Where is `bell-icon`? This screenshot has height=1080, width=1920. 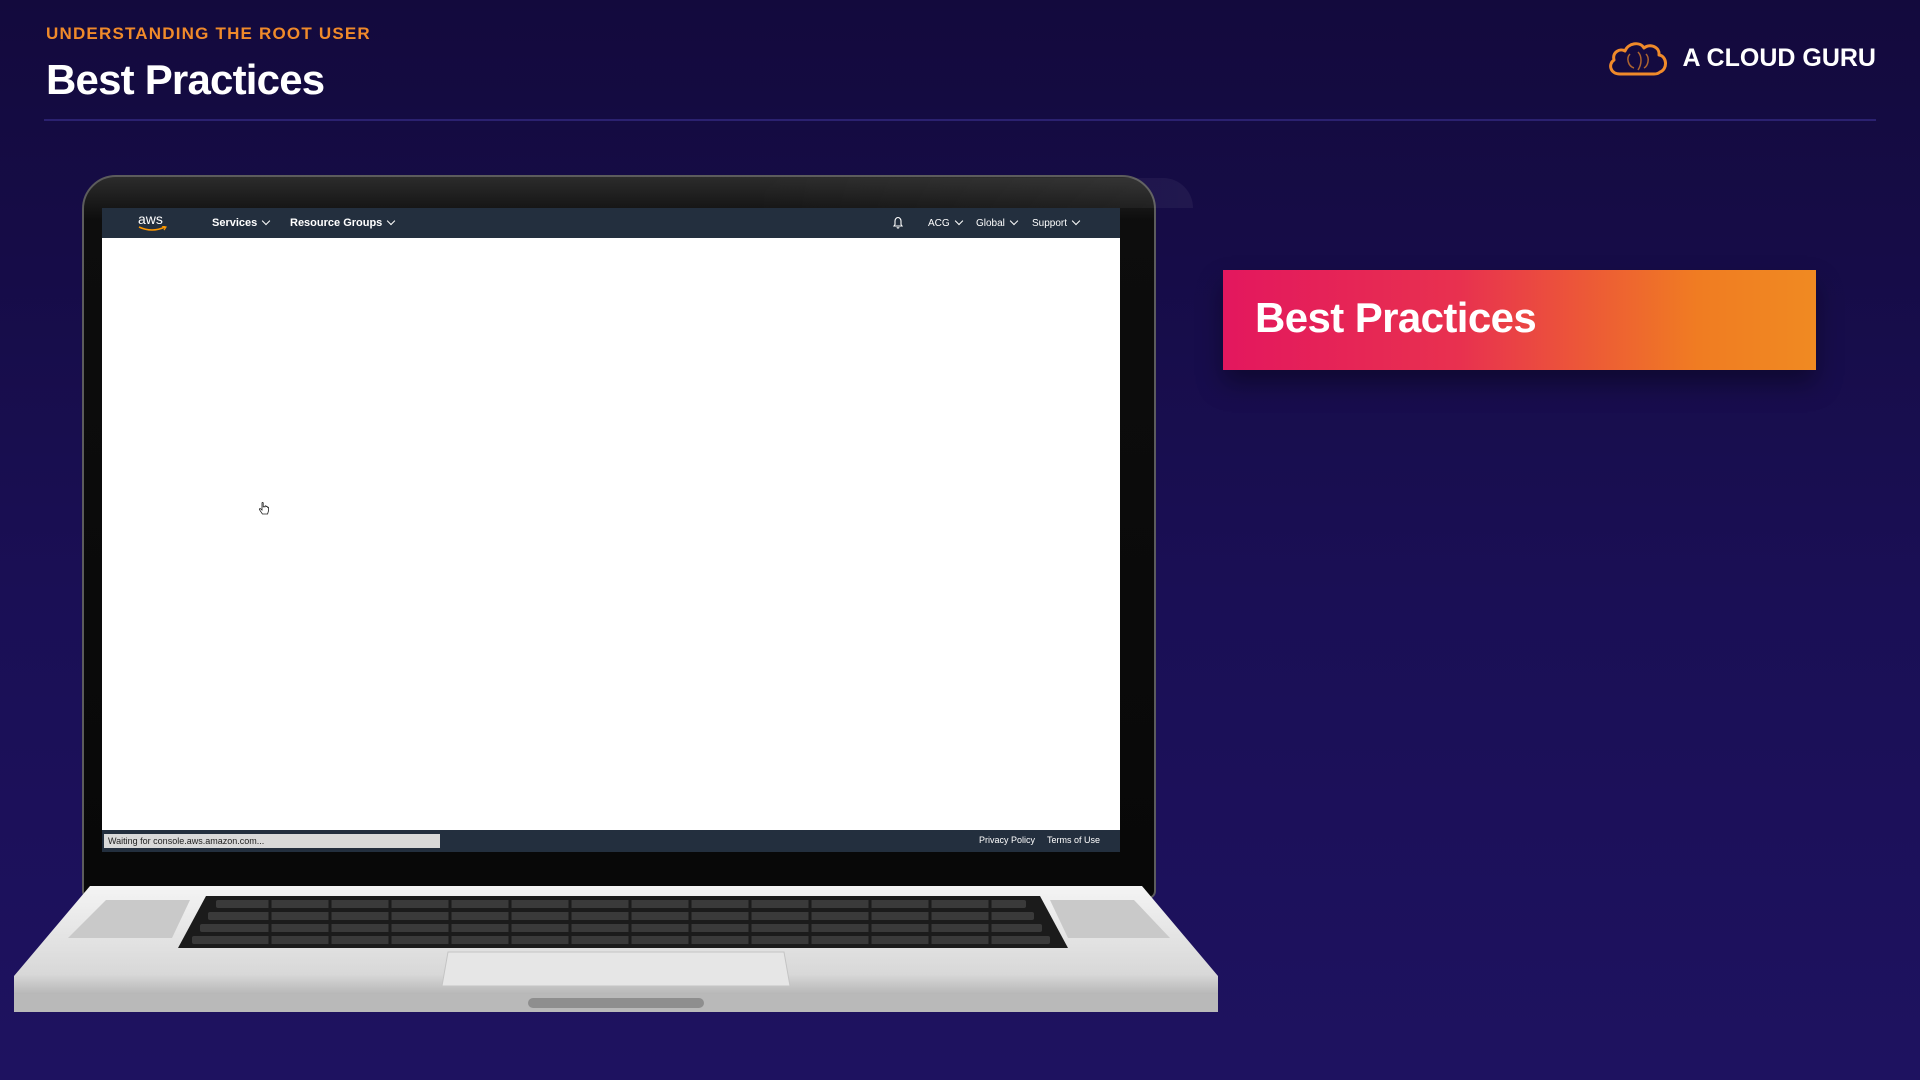 bell-icon is located at coordinates (898, 222).